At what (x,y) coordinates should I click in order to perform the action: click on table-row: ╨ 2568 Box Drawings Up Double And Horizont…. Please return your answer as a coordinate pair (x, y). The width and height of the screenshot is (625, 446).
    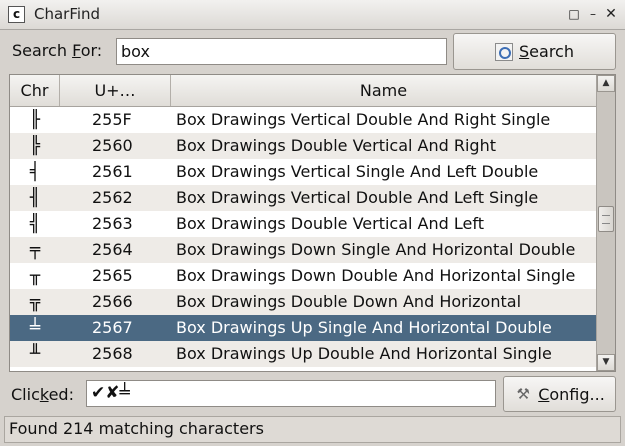
    Looking at the image, I should click on (303, 354).